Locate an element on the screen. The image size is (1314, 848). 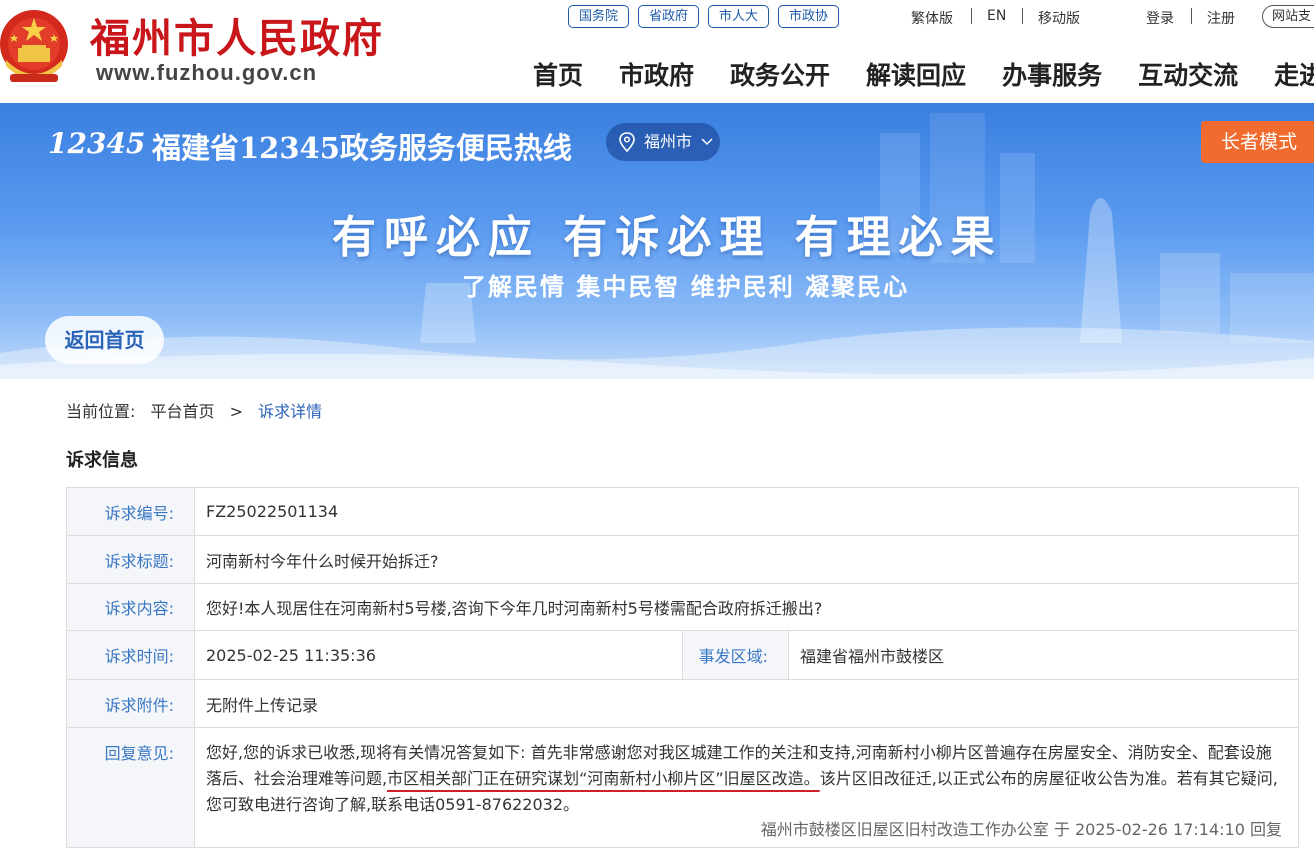
chevron-down-icon is located at coordinates (707, 142).